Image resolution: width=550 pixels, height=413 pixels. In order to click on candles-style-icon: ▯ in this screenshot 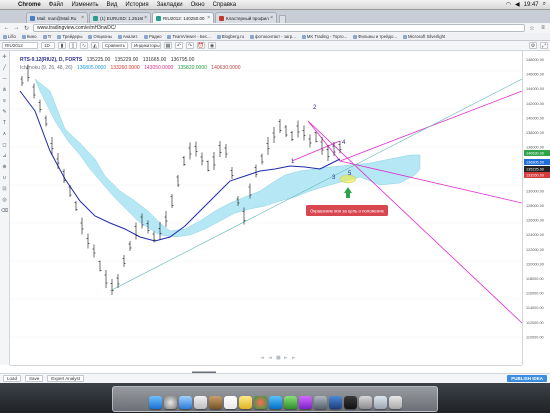, I will do `click(73, 45)`.